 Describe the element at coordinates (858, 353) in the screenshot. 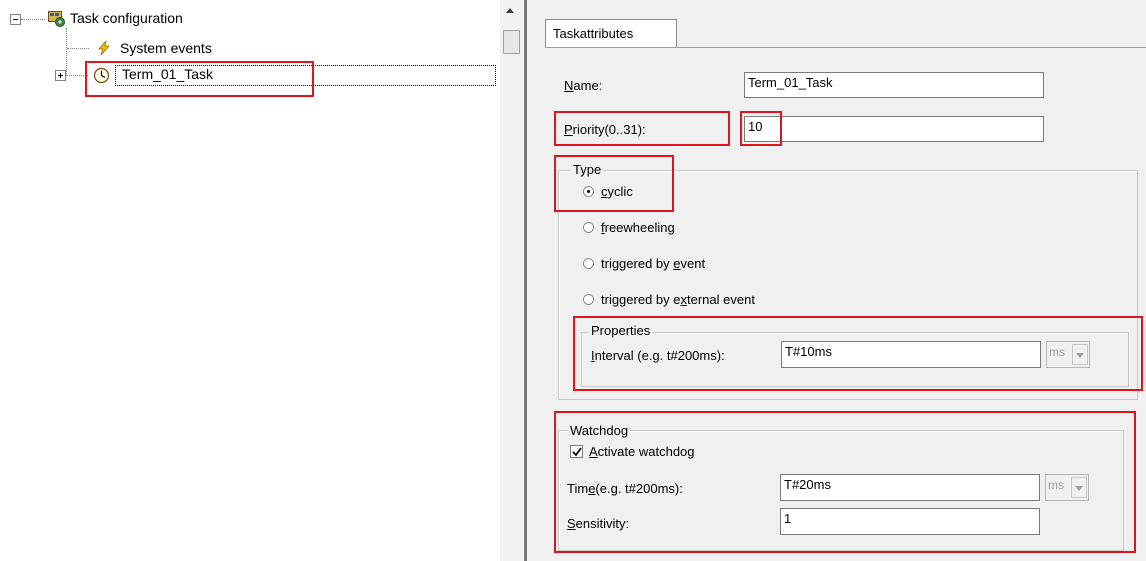

I see `highlight-properties` at that location.